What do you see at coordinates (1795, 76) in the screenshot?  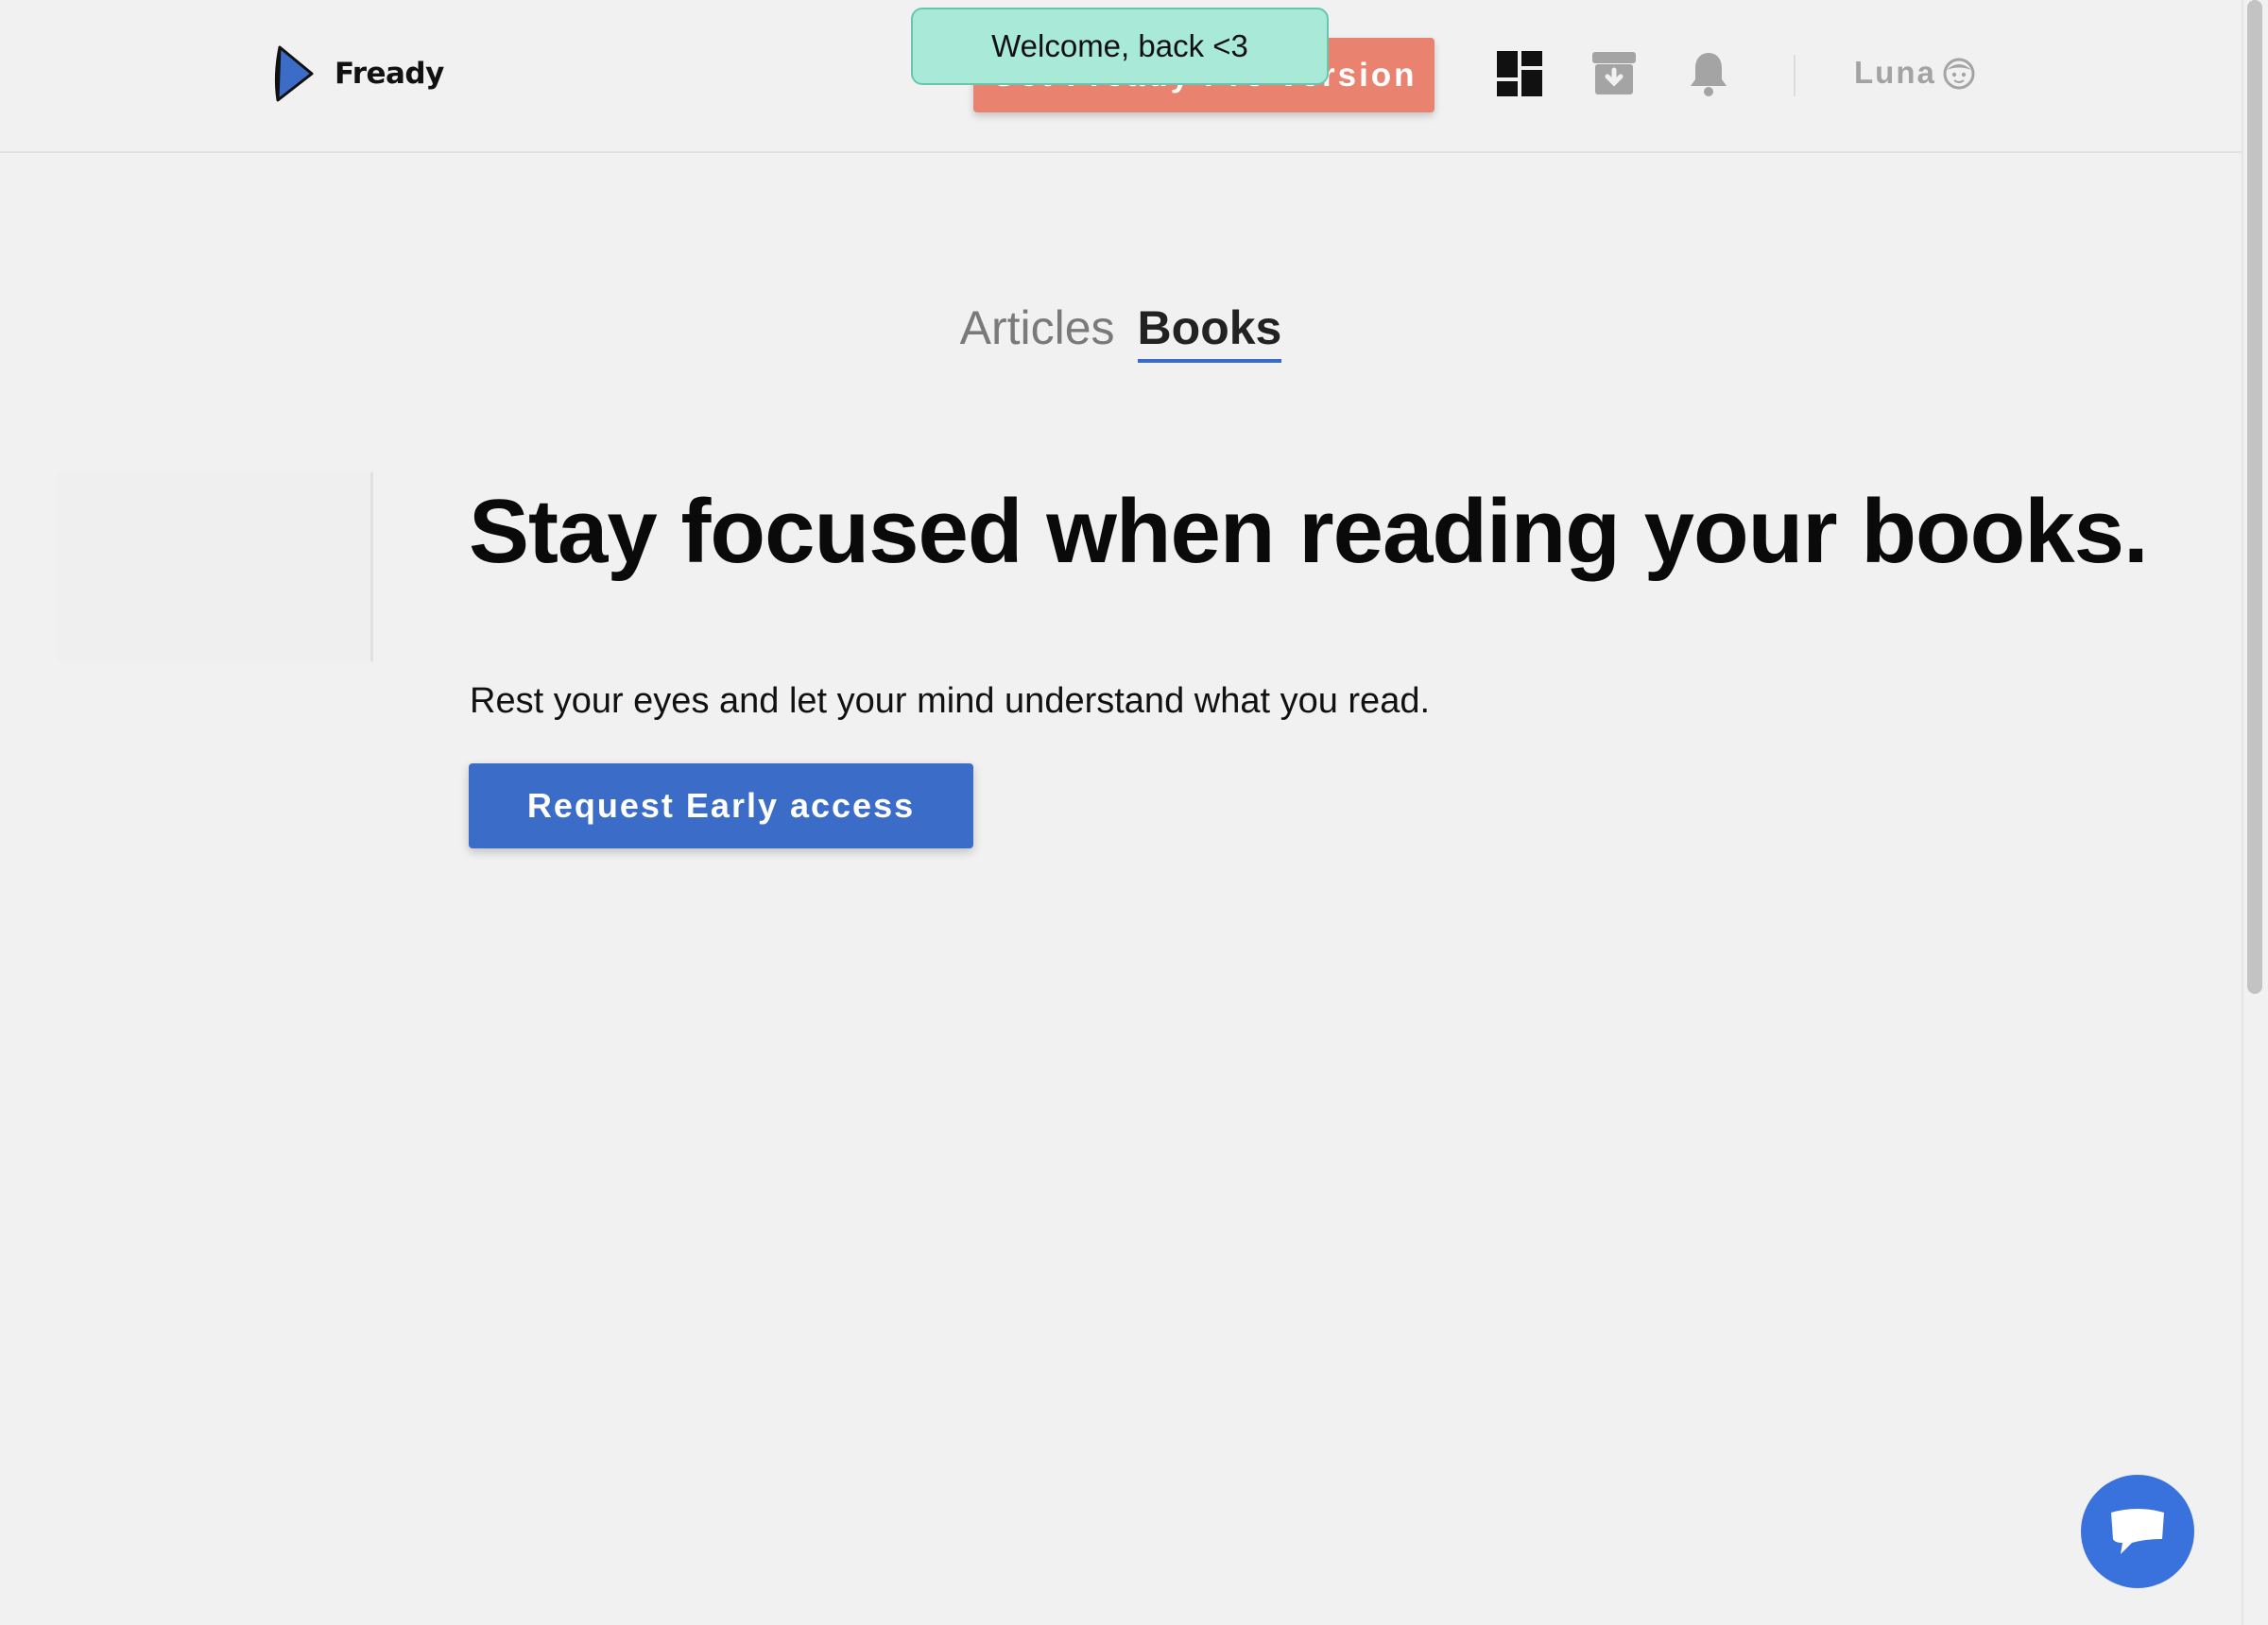 I see `nav-divider` at bounding box center [1795, 76].